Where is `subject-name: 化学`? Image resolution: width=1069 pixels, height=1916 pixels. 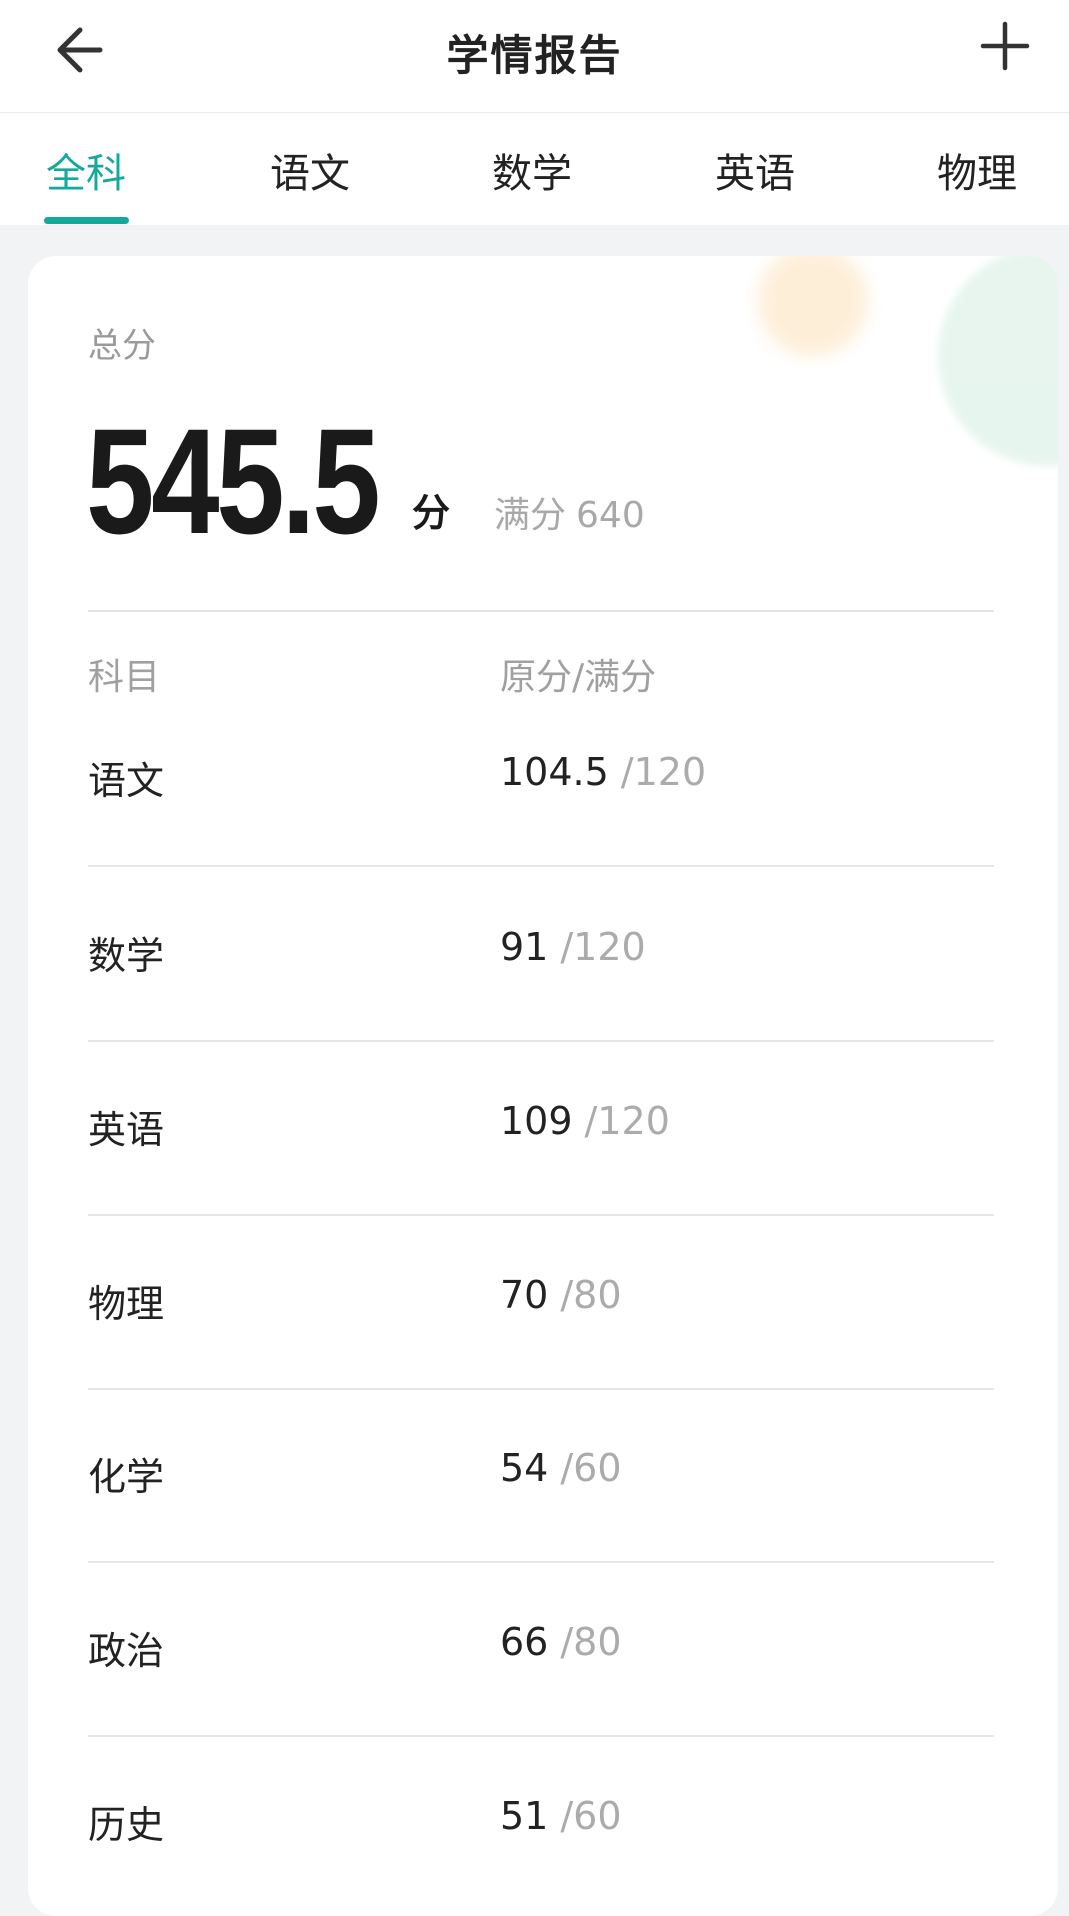
subject-name: 化学 is located at coordinates (126, 1477).